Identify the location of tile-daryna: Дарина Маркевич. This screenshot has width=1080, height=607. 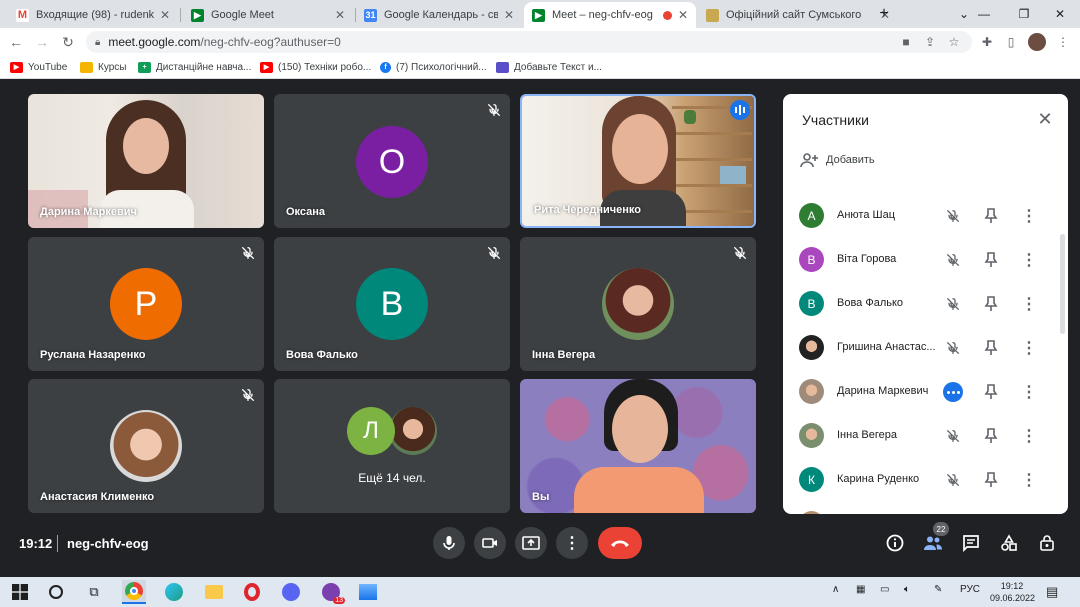
(146, 161).